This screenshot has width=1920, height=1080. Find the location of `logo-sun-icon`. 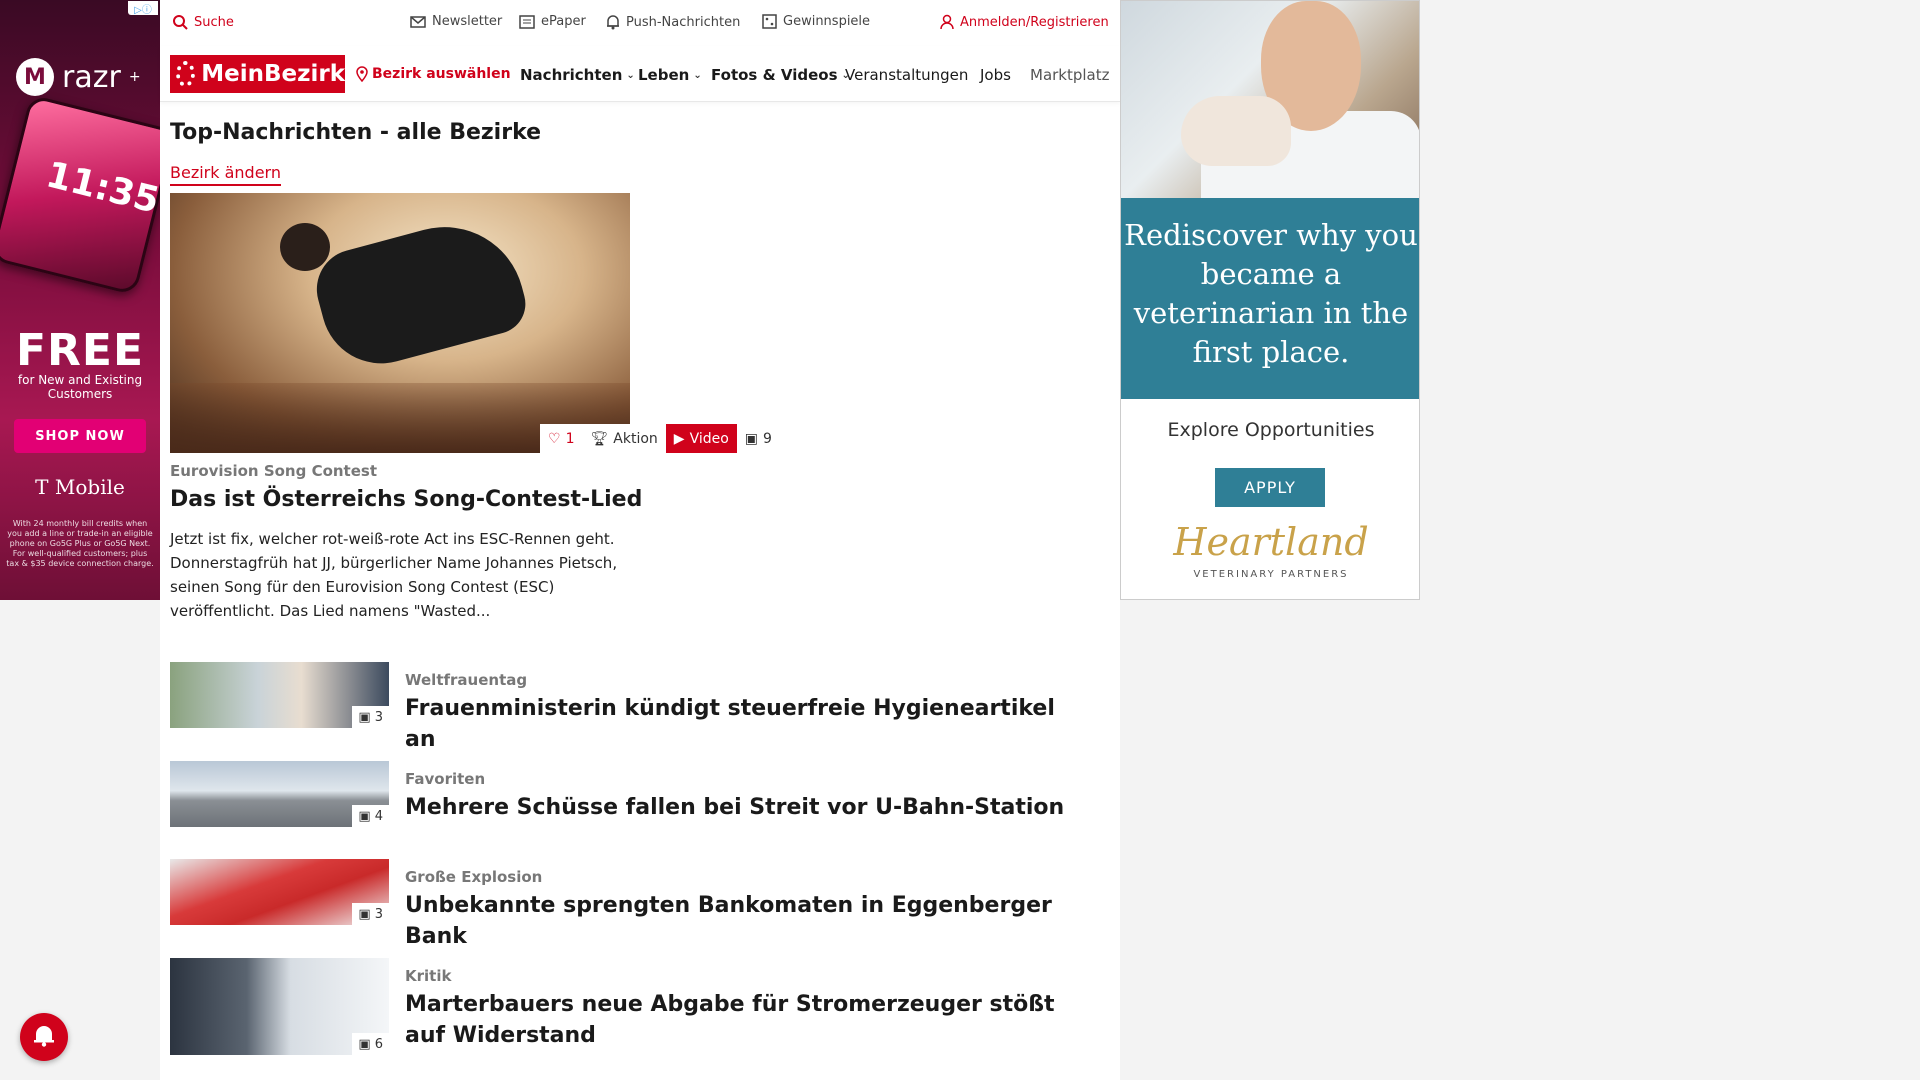

logo-sun-icon is located at coordinates (186, 74).